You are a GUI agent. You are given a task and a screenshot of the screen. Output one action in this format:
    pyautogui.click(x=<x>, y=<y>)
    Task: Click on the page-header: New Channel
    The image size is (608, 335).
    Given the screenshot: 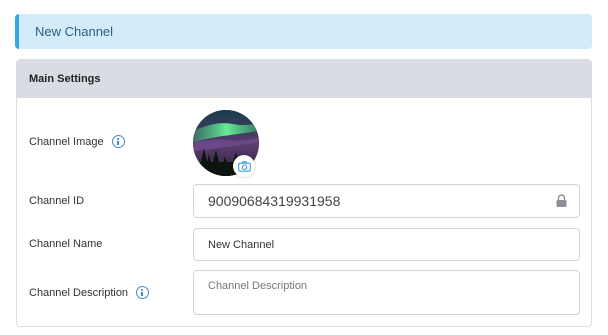 What is the action you would take?
    pyautogui.click(x=303, y=31)
    